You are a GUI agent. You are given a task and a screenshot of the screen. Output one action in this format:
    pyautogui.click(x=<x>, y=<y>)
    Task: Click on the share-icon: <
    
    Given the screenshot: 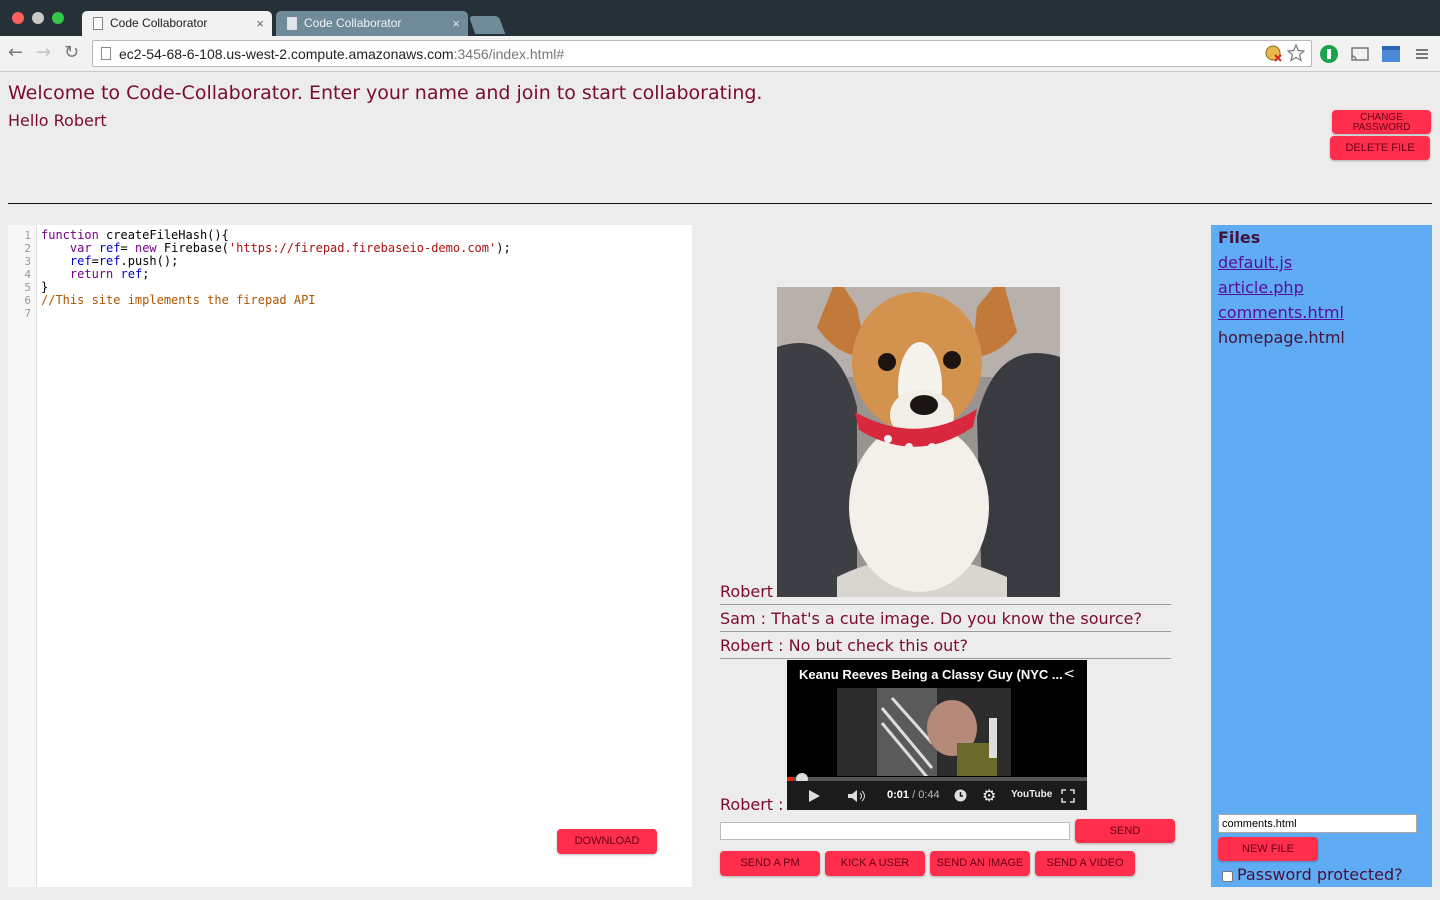 What is the action you would take?
    pyautogui.click(x=1069, y=674)
    